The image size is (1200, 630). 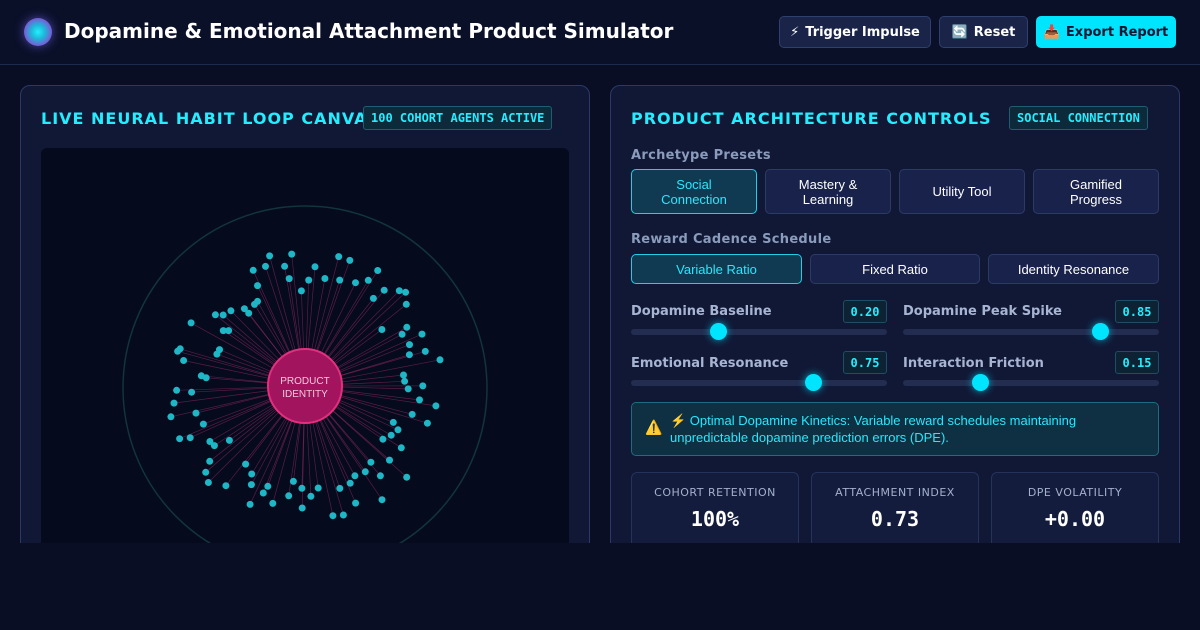 What do you see at coordinates (994, 32) in the screenshot?
I see `reset-label: Reset` at bounding box center [994, 32].